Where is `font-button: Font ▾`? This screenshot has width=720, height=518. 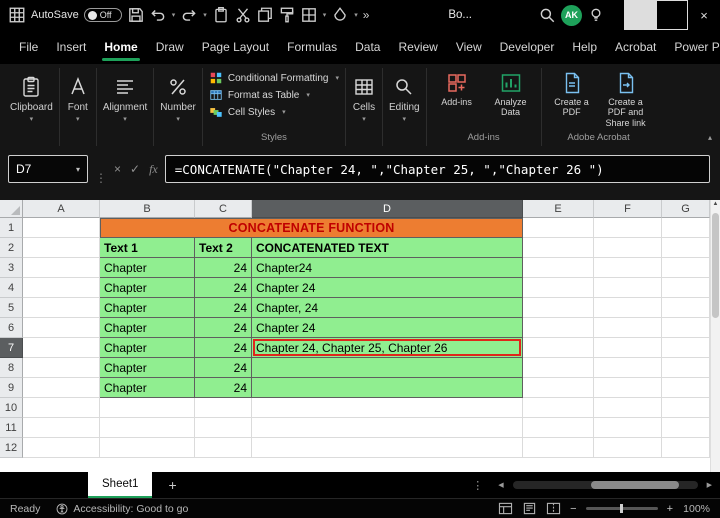
font-button: Font ▾ is located at coordinates (78, 97).